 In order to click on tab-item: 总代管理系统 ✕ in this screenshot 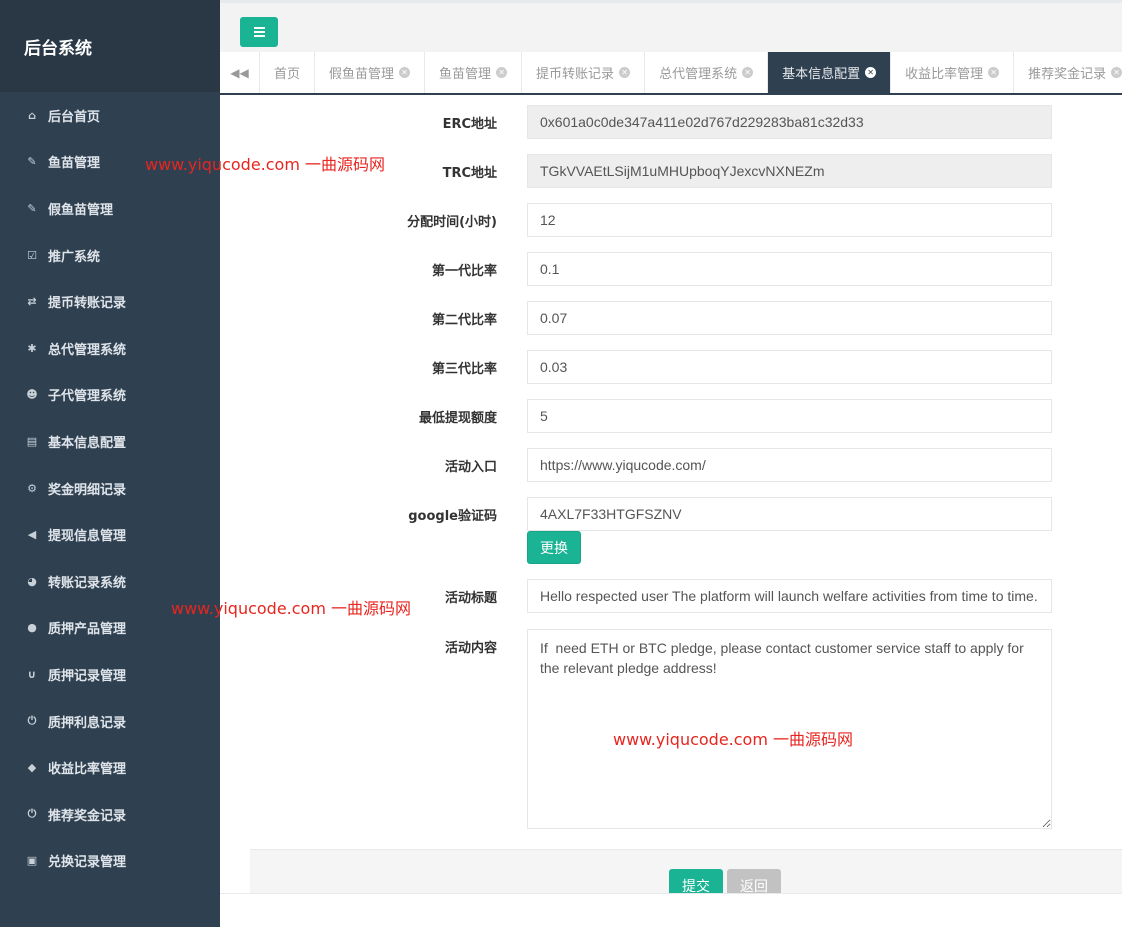, I will do `click(707, 72)`.